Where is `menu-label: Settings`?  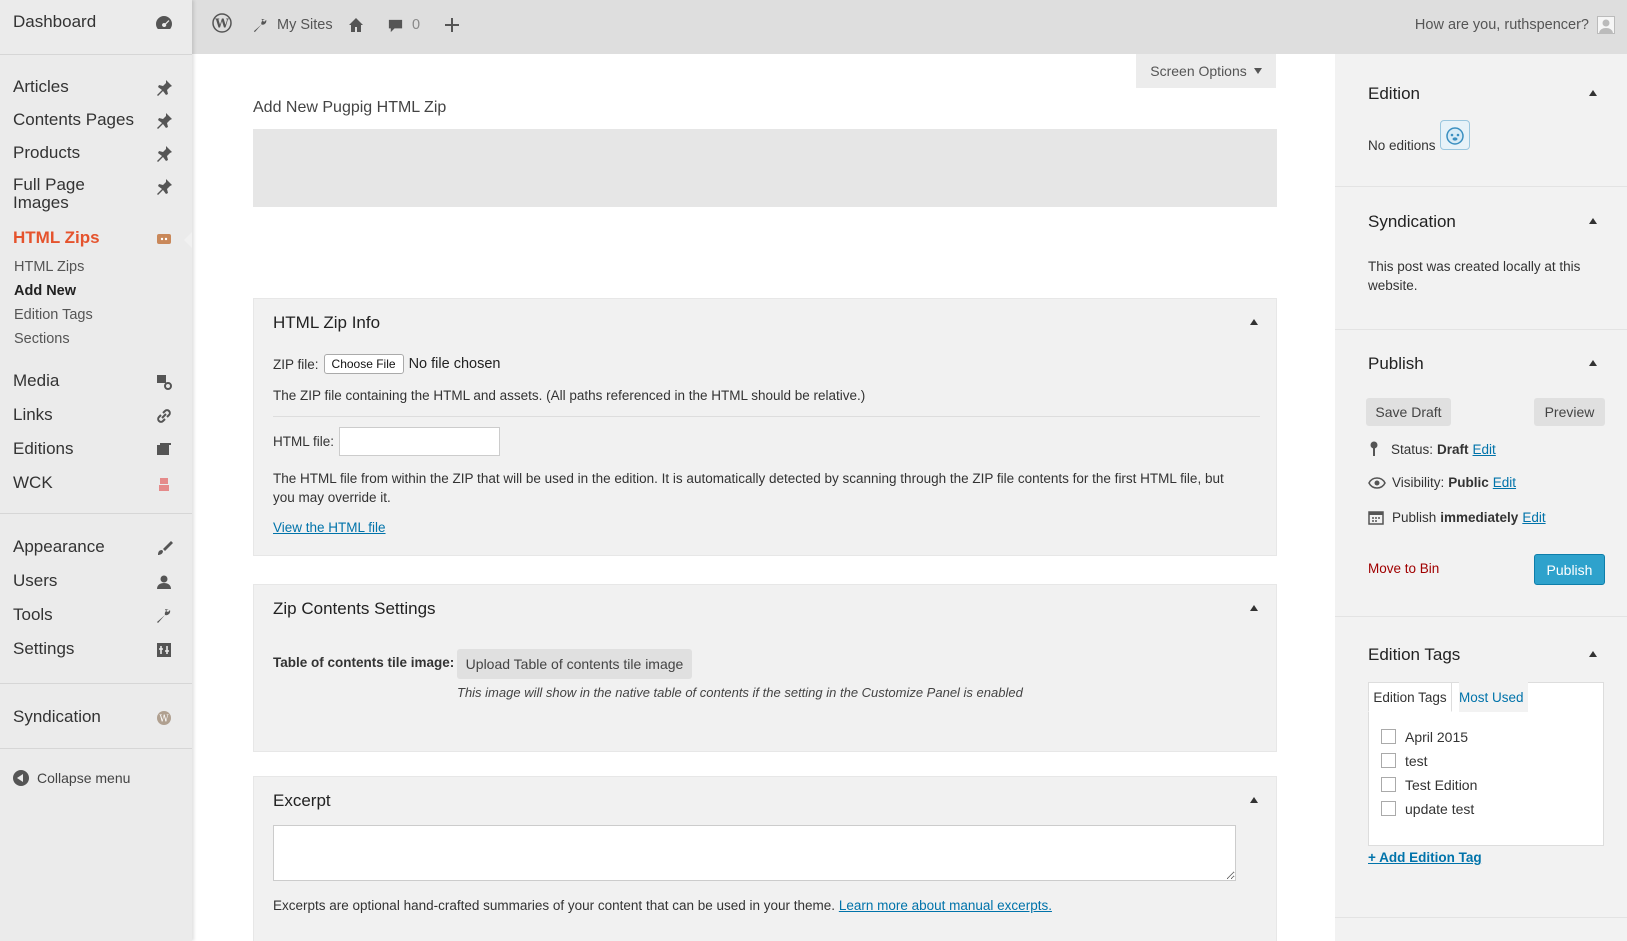
menu-label: Settings is located at coordinates (44, 648).